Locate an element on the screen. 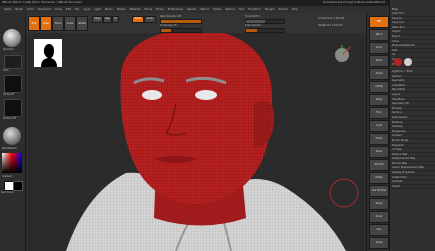 The image size is (435, 251). switch-color-label: SwitchColor is located at coordinates (7, 192).